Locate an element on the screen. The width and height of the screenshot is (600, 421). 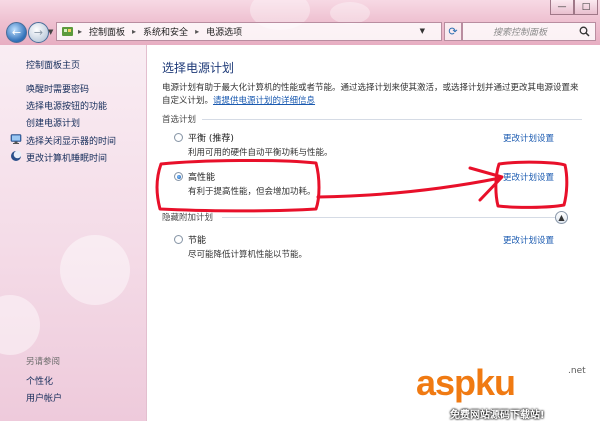
back-button: ← is located at coordinates (16, 32).